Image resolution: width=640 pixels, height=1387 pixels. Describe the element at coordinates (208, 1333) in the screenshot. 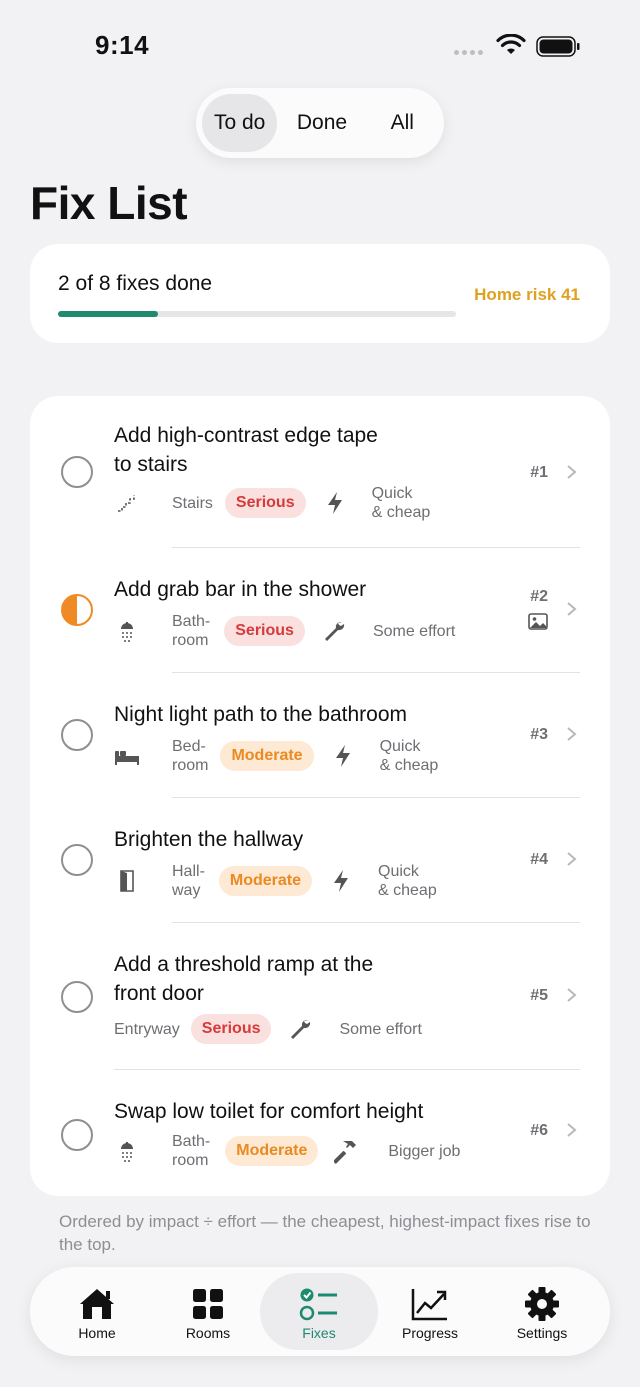

I see `tab-label: Rooms` at that location.